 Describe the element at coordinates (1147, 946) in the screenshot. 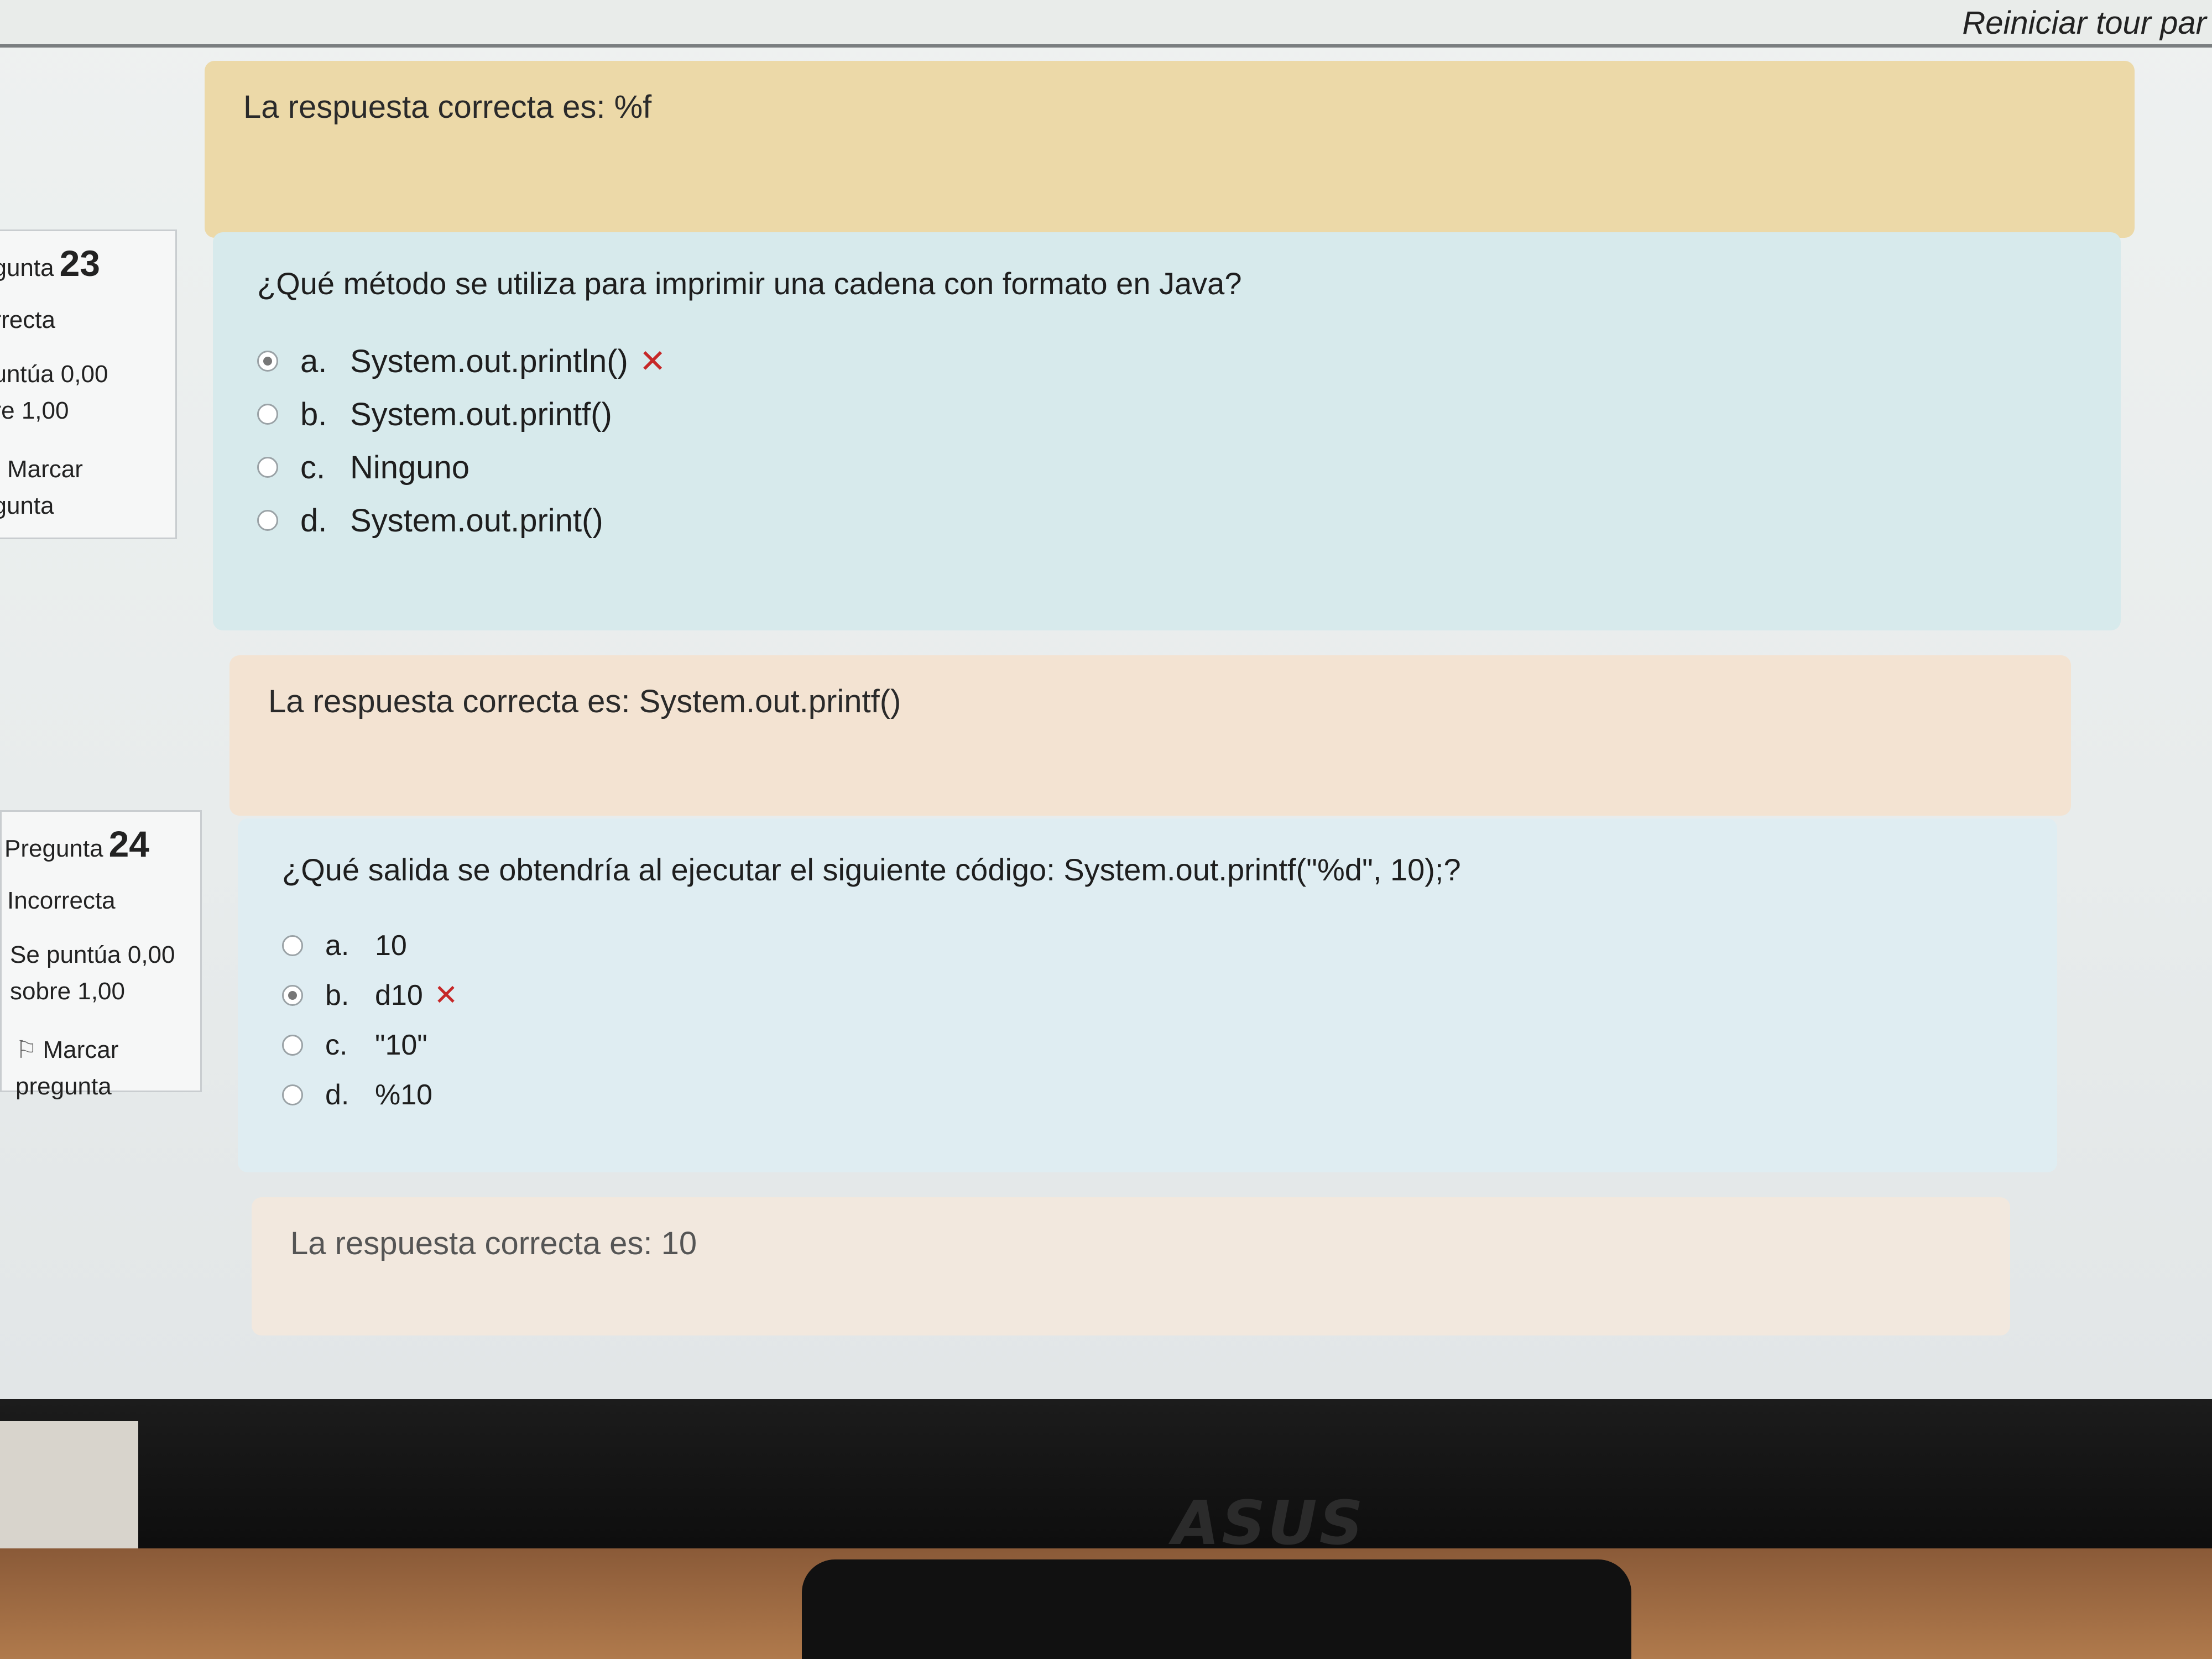

I see `answer-option-a: a. 10` at that location.